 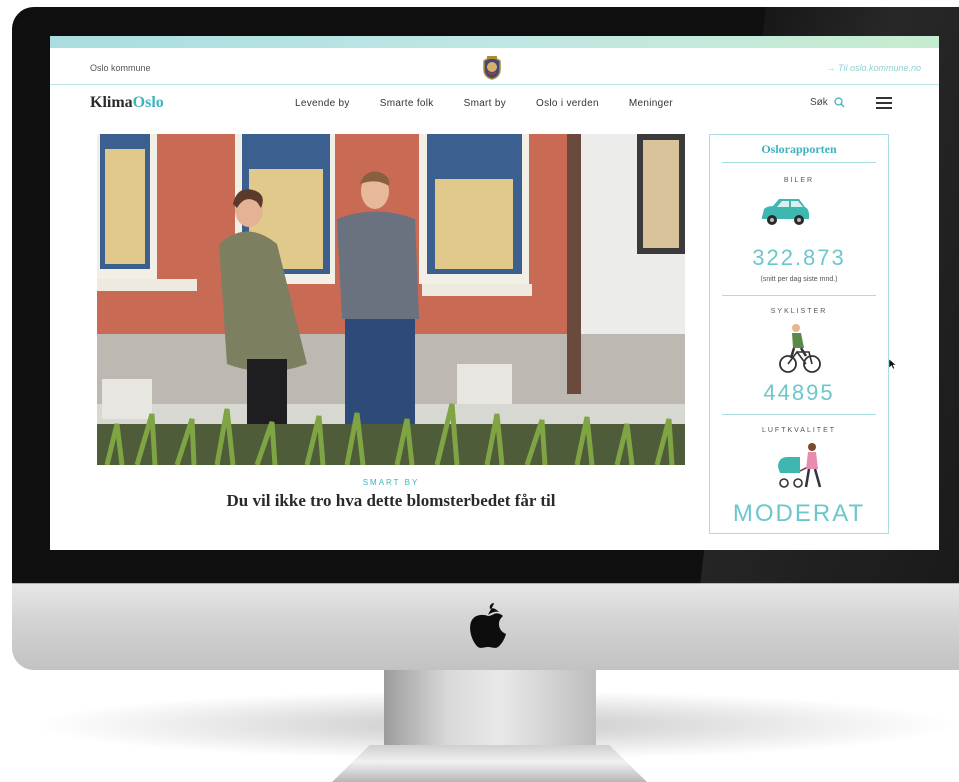 I want to click on stroller-icon, so click(x=800, y=465).